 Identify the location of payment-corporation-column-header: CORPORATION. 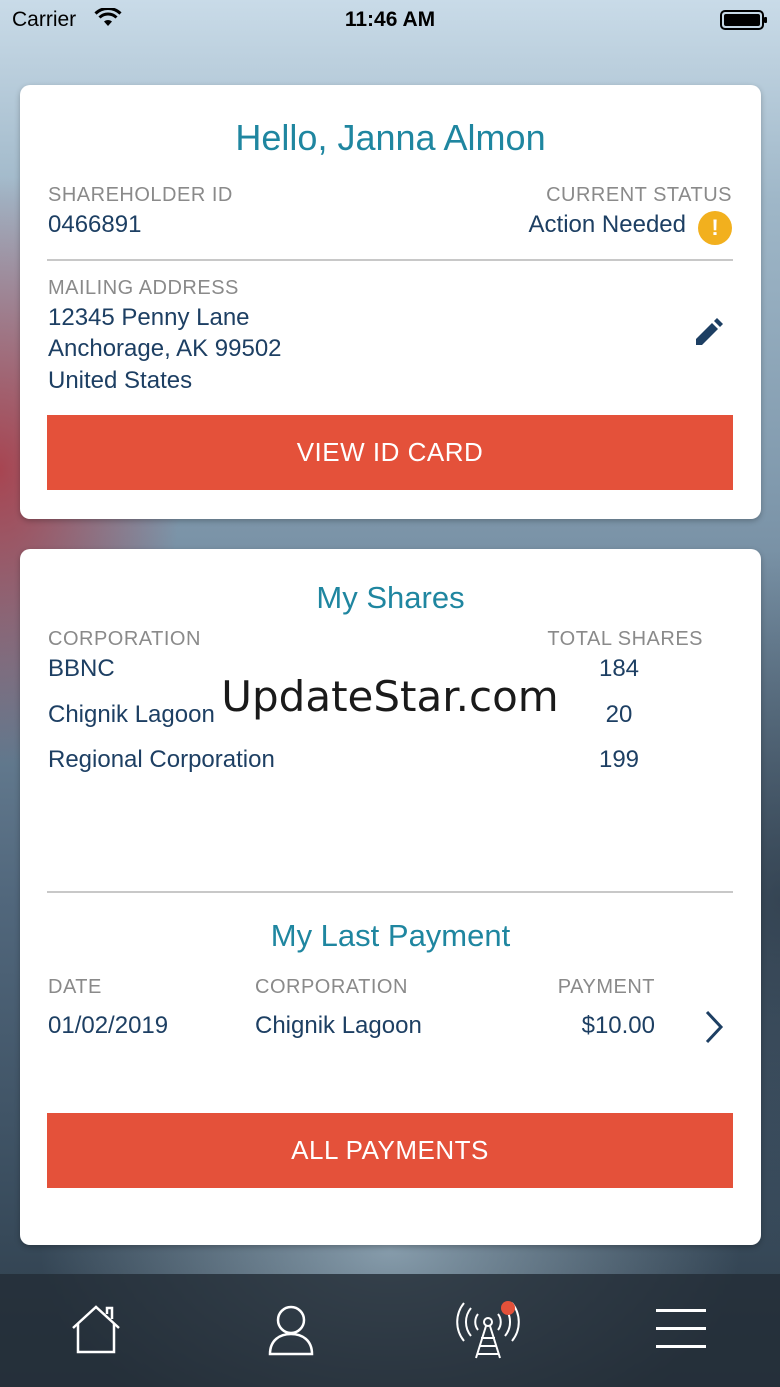
(331, 987).